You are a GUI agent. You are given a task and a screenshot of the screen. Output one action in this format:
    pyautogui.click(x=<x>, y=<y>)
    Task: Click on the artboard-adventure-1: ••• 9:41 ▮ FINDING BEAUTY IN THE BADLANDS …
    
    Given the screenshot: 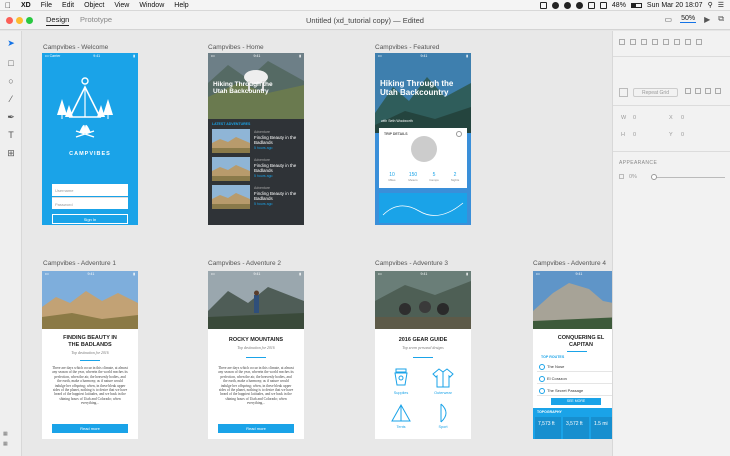 What is the action you would take?
    pyautogui.click(x=90, y=355)
    